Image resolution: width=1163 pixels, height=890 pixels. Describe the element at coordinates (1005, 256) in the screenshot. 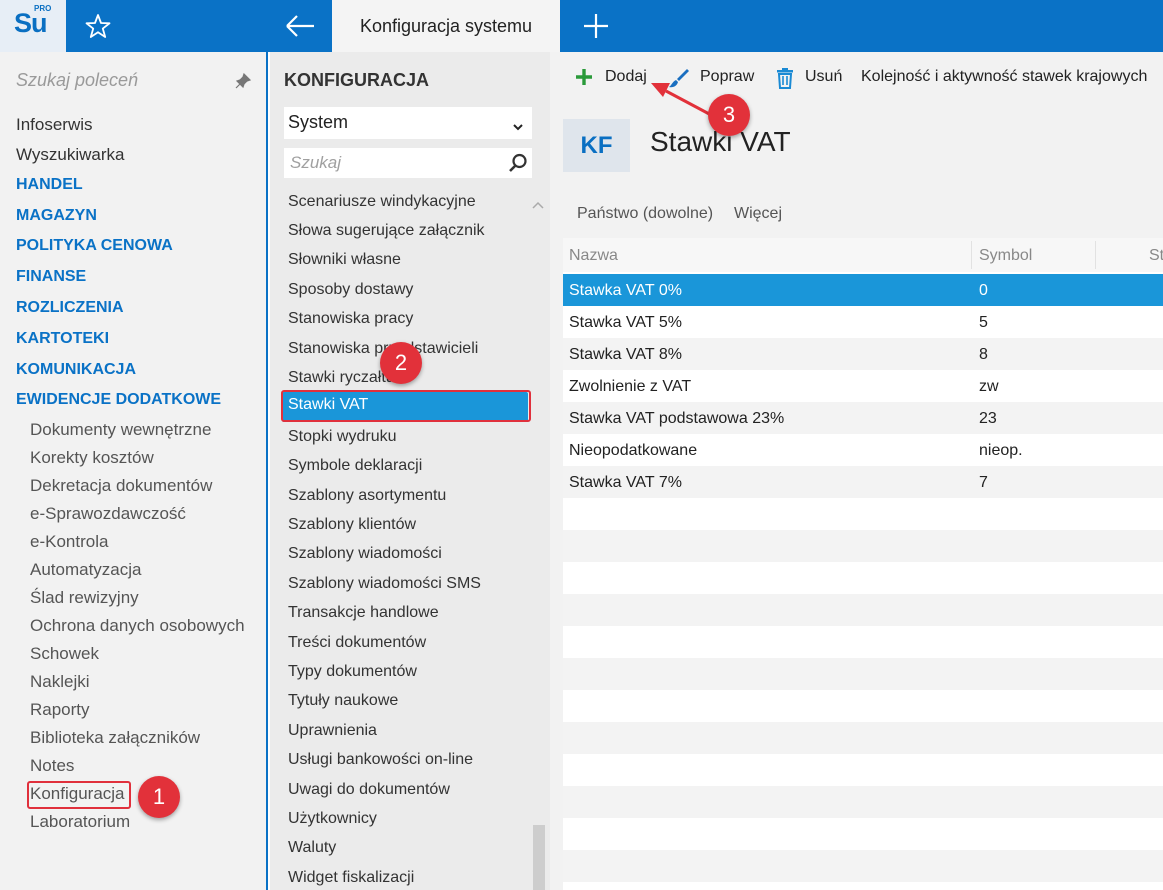

I see `column-header-symbol: Symbol` at that location.